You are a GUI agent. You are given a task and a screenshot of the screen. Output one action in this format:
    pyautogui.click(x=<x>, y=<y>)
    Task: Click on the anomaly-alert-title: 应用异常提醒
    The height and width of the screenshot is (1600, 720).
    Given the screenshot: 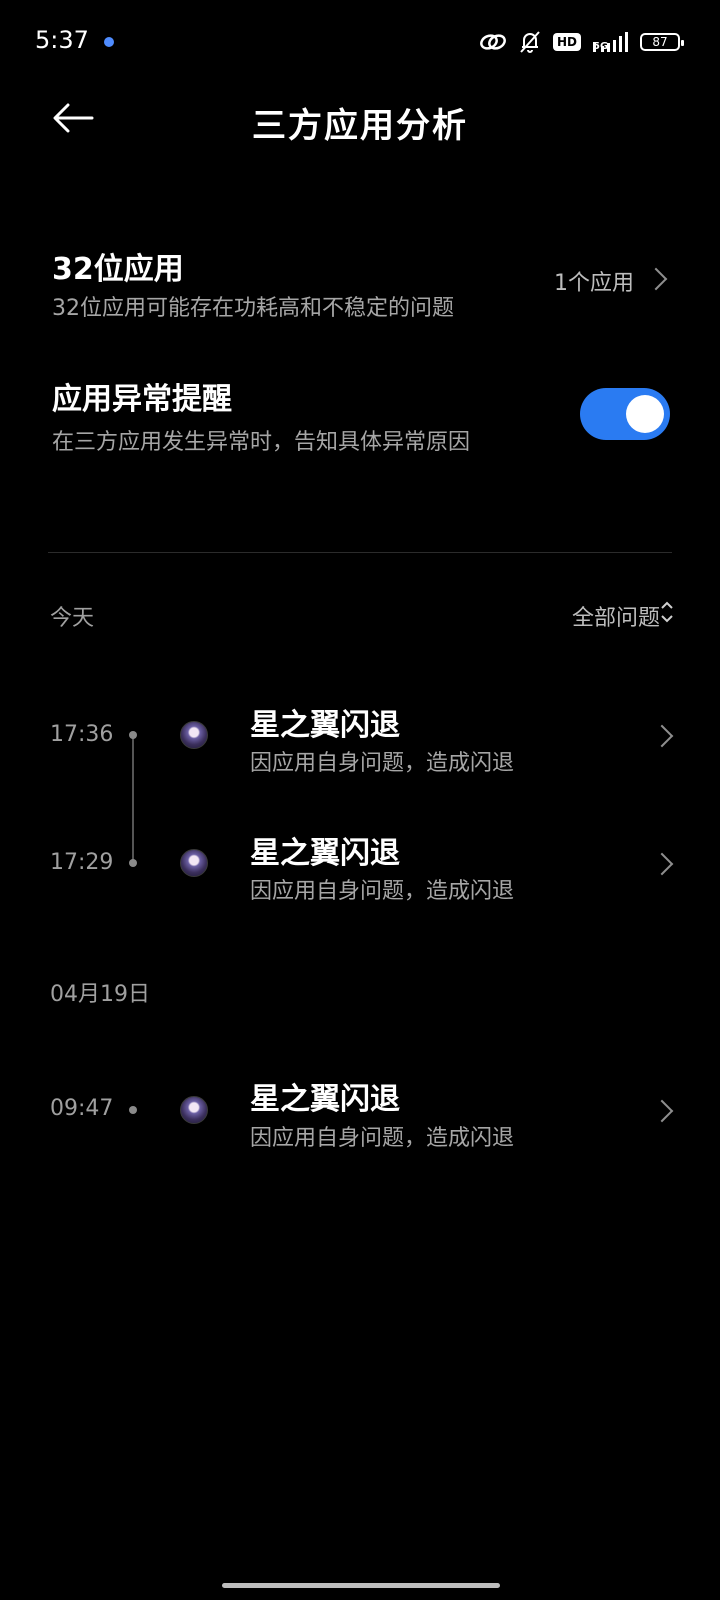 What is the action you would take?
    pyautogui.click(x=142, y=399)
    